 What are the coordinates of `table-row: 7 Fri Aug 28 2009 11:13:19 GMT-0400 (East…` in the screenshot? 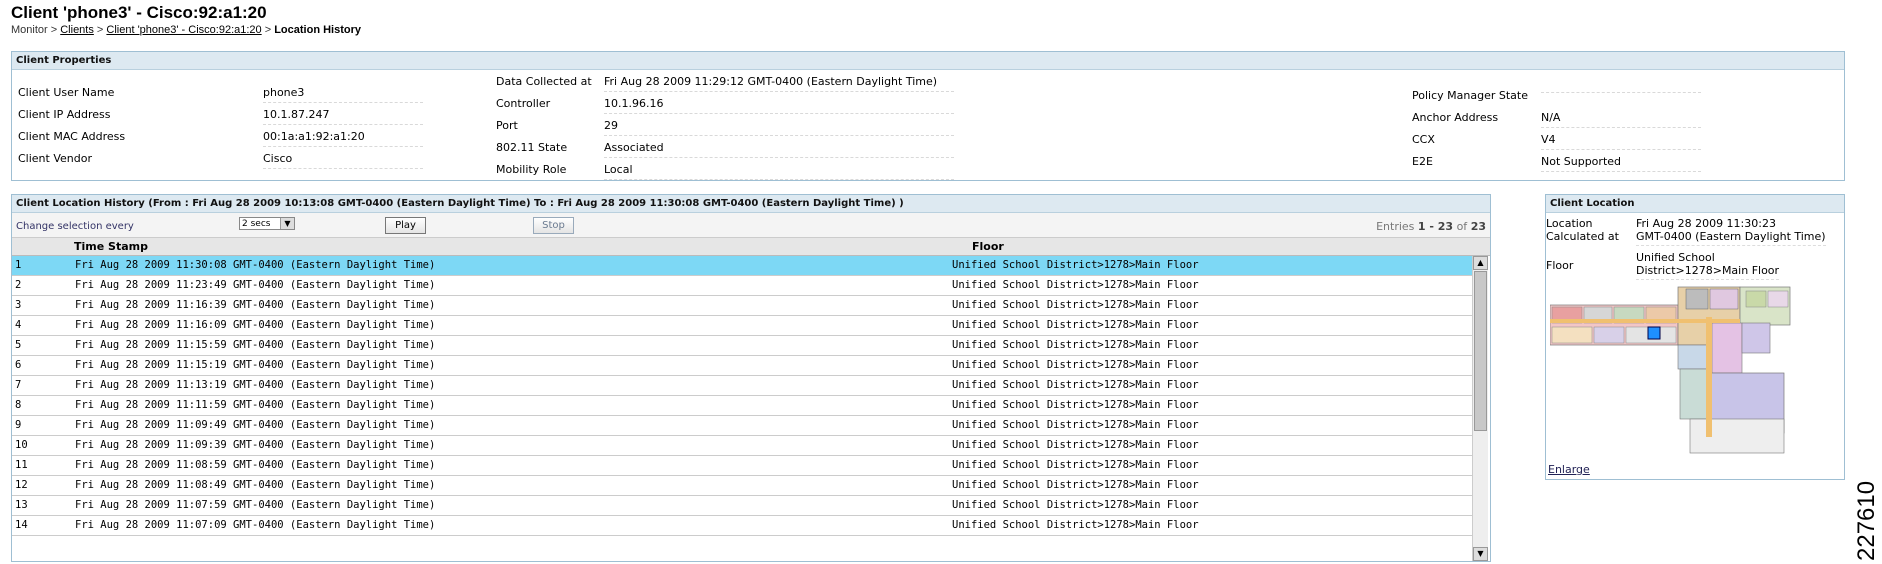 It's located at (742, 386).